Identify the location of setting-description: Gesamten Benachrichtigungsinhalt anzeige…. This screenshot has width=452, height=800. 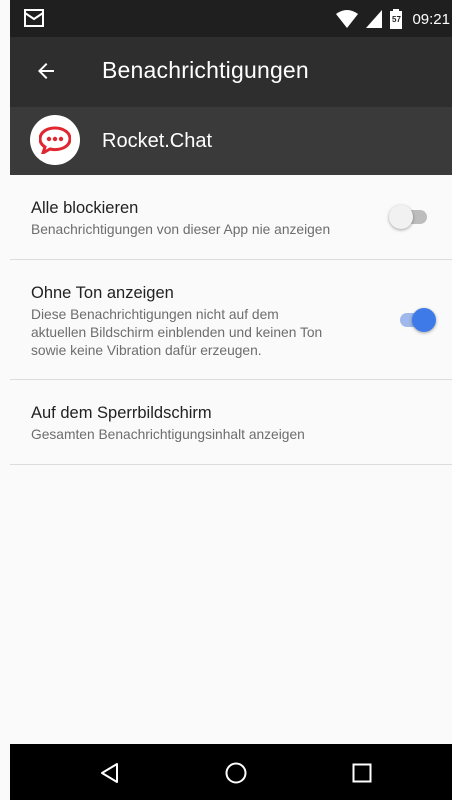
(168, 434).